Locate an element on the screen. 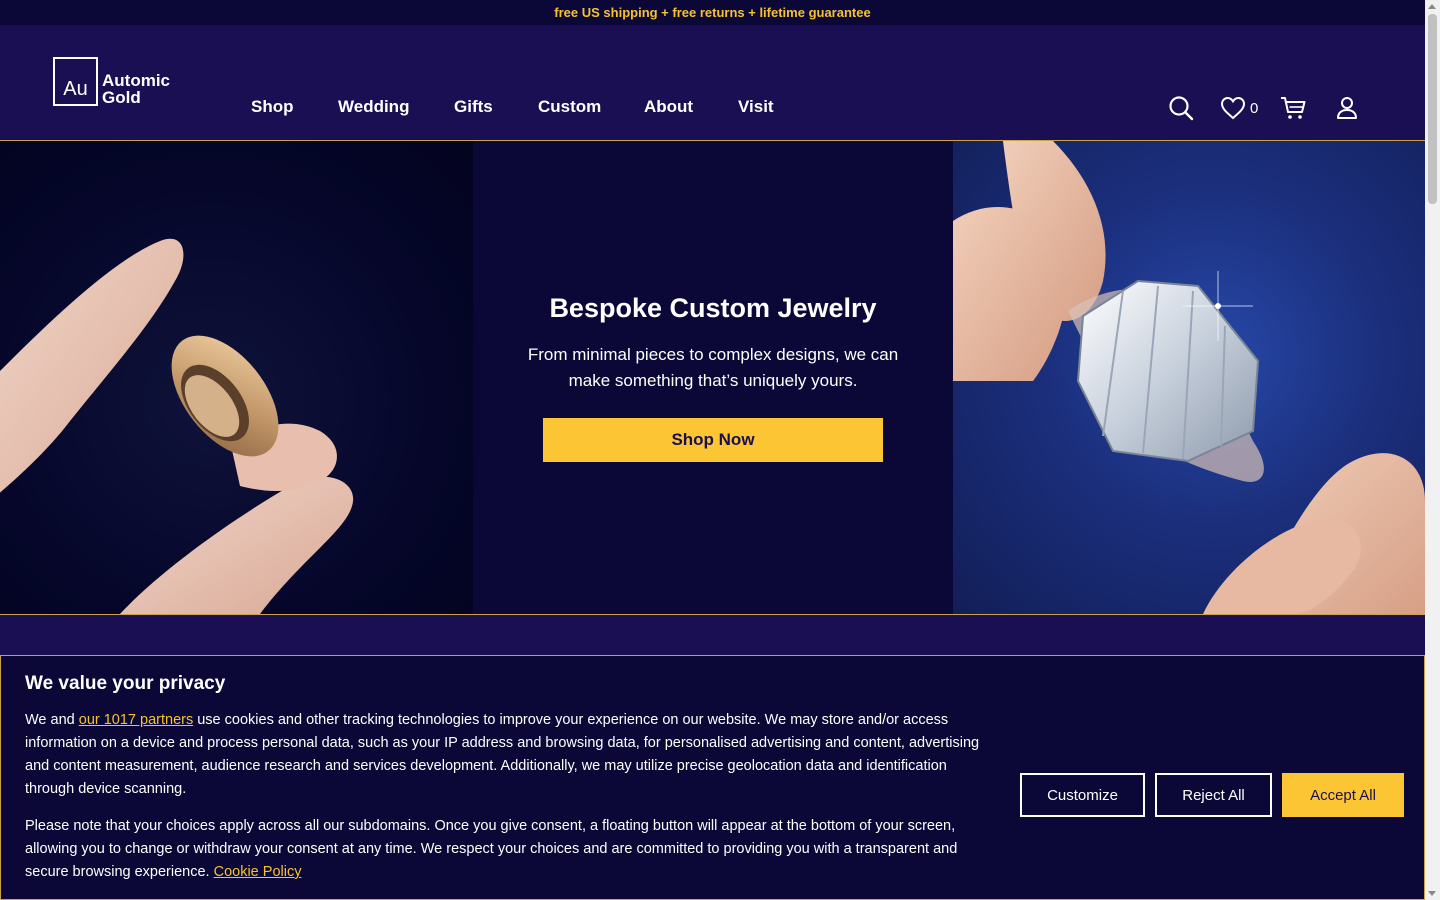  header-icons: 0 is located at coordinates (1263, 108).